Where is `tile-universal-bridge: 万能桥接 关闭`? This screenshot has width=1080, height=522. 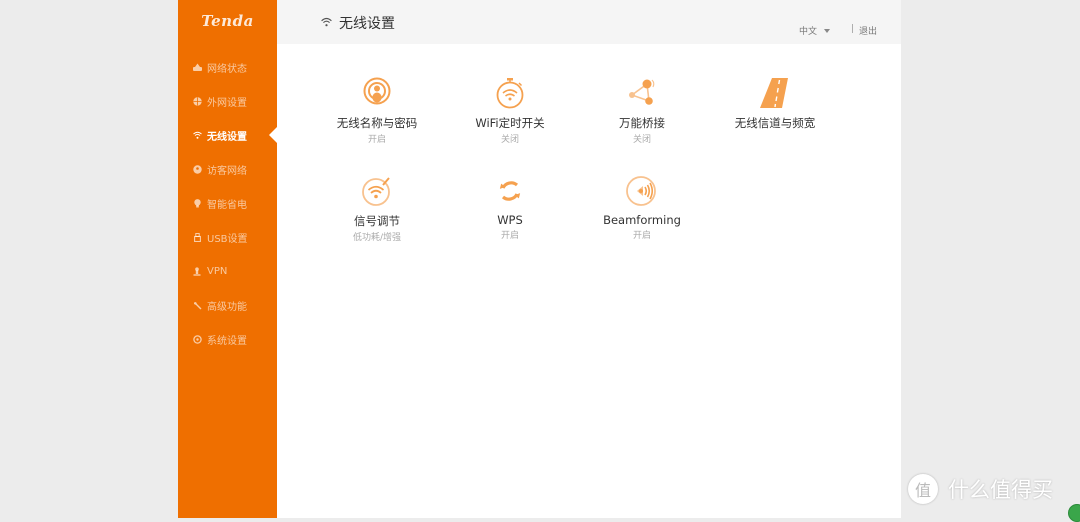 tile-universal-bridge: 万能桥接 关闭 is located at coordinates (642, 110).